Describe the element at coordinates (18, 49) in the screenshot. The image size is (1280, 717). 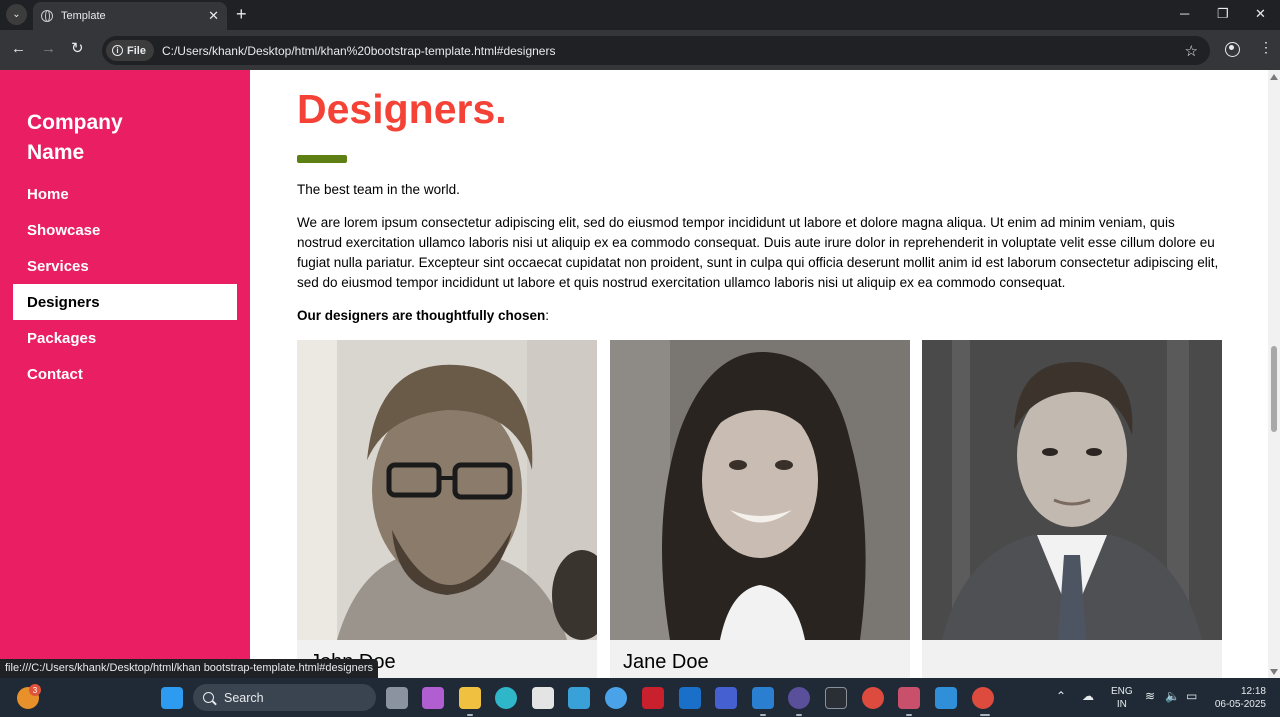
I see `back-button: ←` at that location.